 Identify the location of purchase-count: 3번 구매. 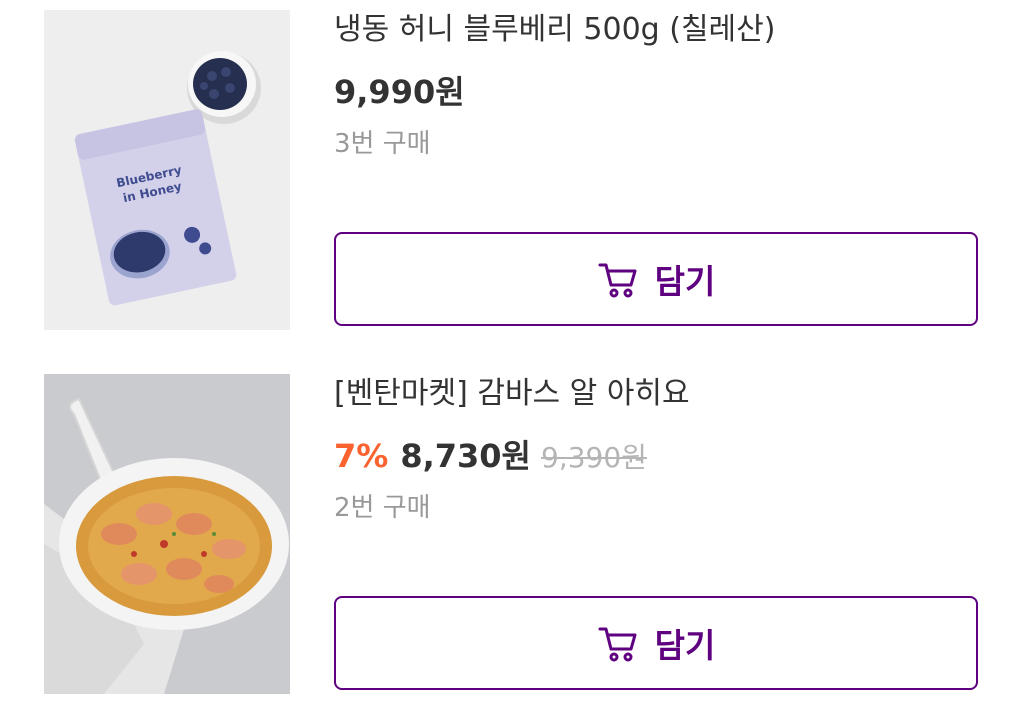
(382, 144).